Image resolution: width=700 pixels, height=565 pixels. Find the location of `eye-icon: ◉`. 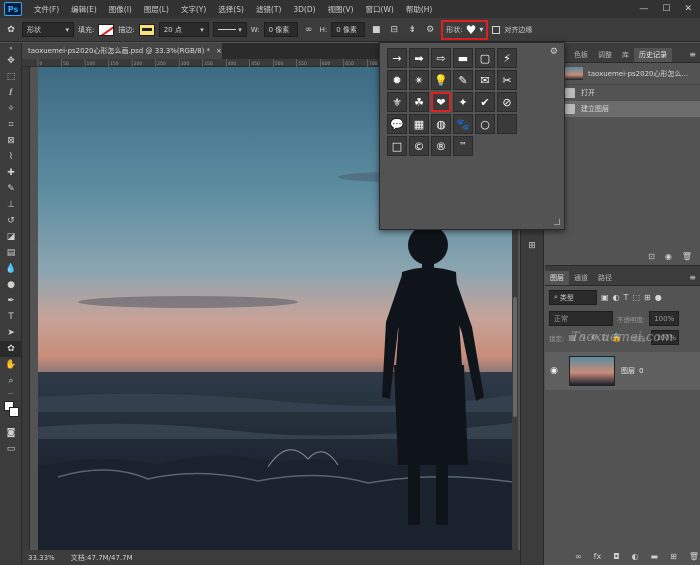

eye-icon: ◉ is located at coordinates (554, 371).